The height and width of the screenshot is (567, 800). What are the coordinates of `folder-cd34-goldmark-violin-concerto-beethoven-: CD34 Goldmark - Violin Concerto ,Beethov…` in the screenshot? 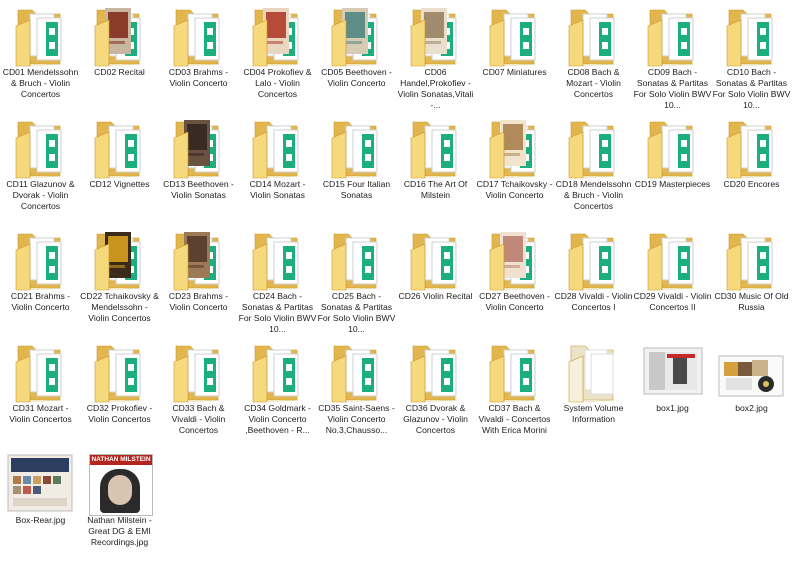 It's located at (277, 394).